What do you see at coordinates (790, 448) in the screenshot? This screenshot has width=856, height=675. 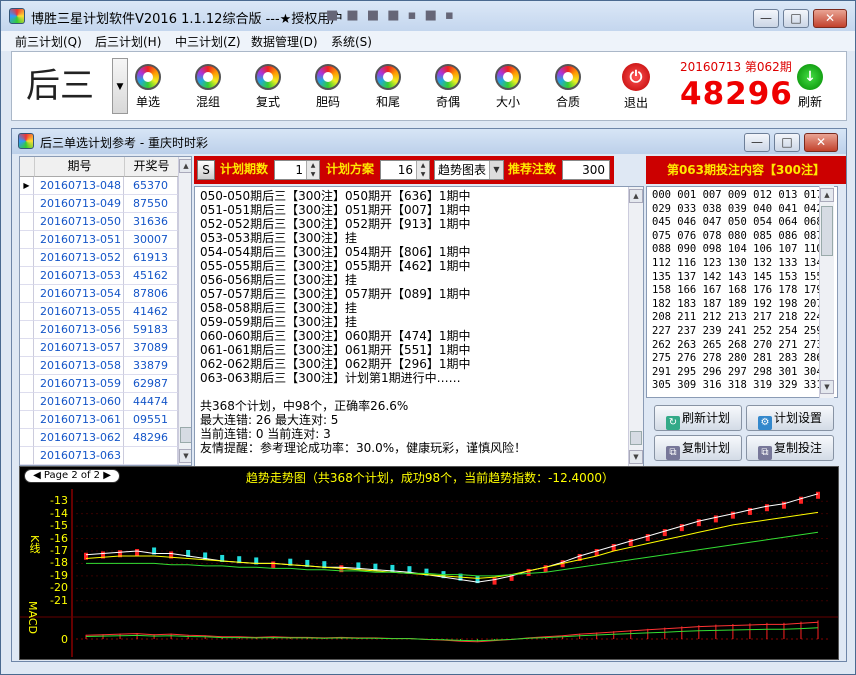 I see `copy-bets-button: ⧉ 复制投注` at bounding box center [790, 448].